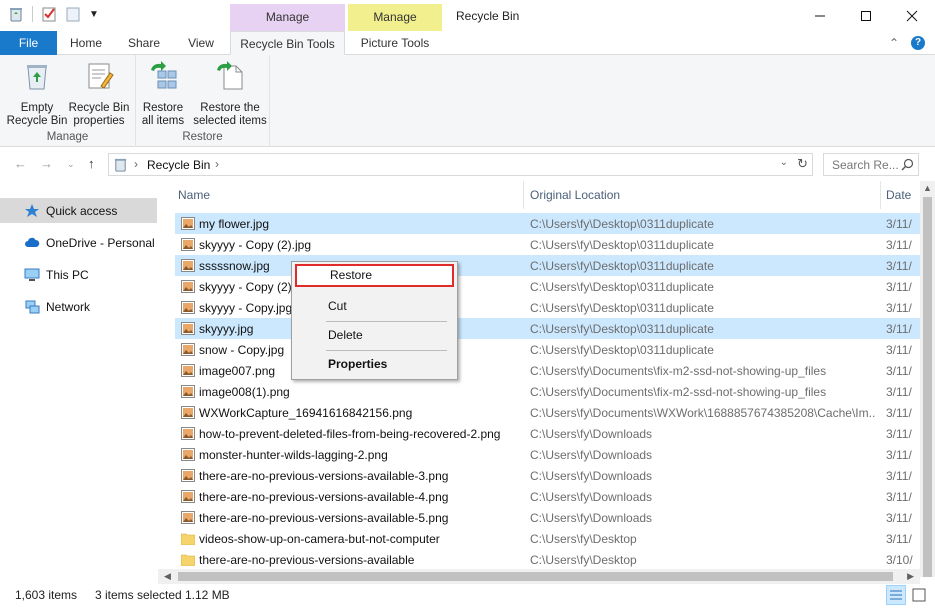 Image resolution: width=935 pixels, height=609 pixels. I want to click on help-icon: ?, so click(918, 43).